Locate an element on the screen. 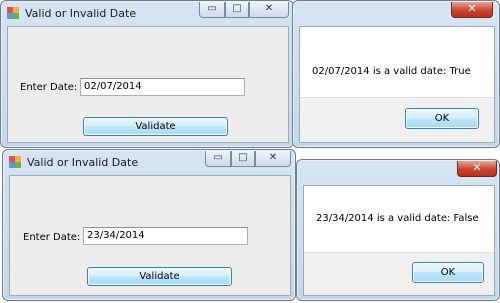 This screenshot has height=303, width=500. message-box-2-client: 23/34/2014 is a valid date: False OK is located at coordinates (399, 240).